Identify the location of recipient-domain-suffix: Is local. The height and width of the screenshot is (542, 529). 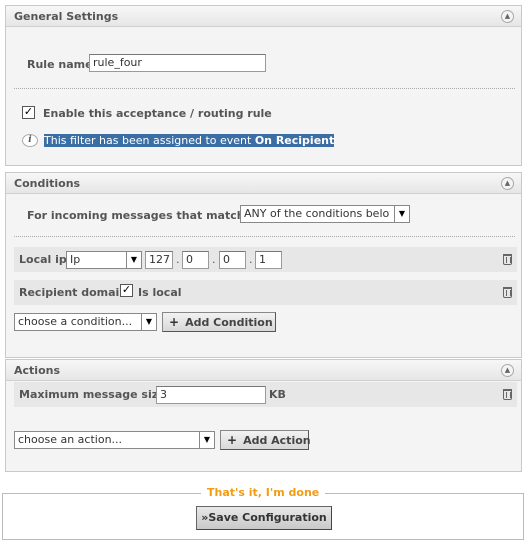
(160, 292).